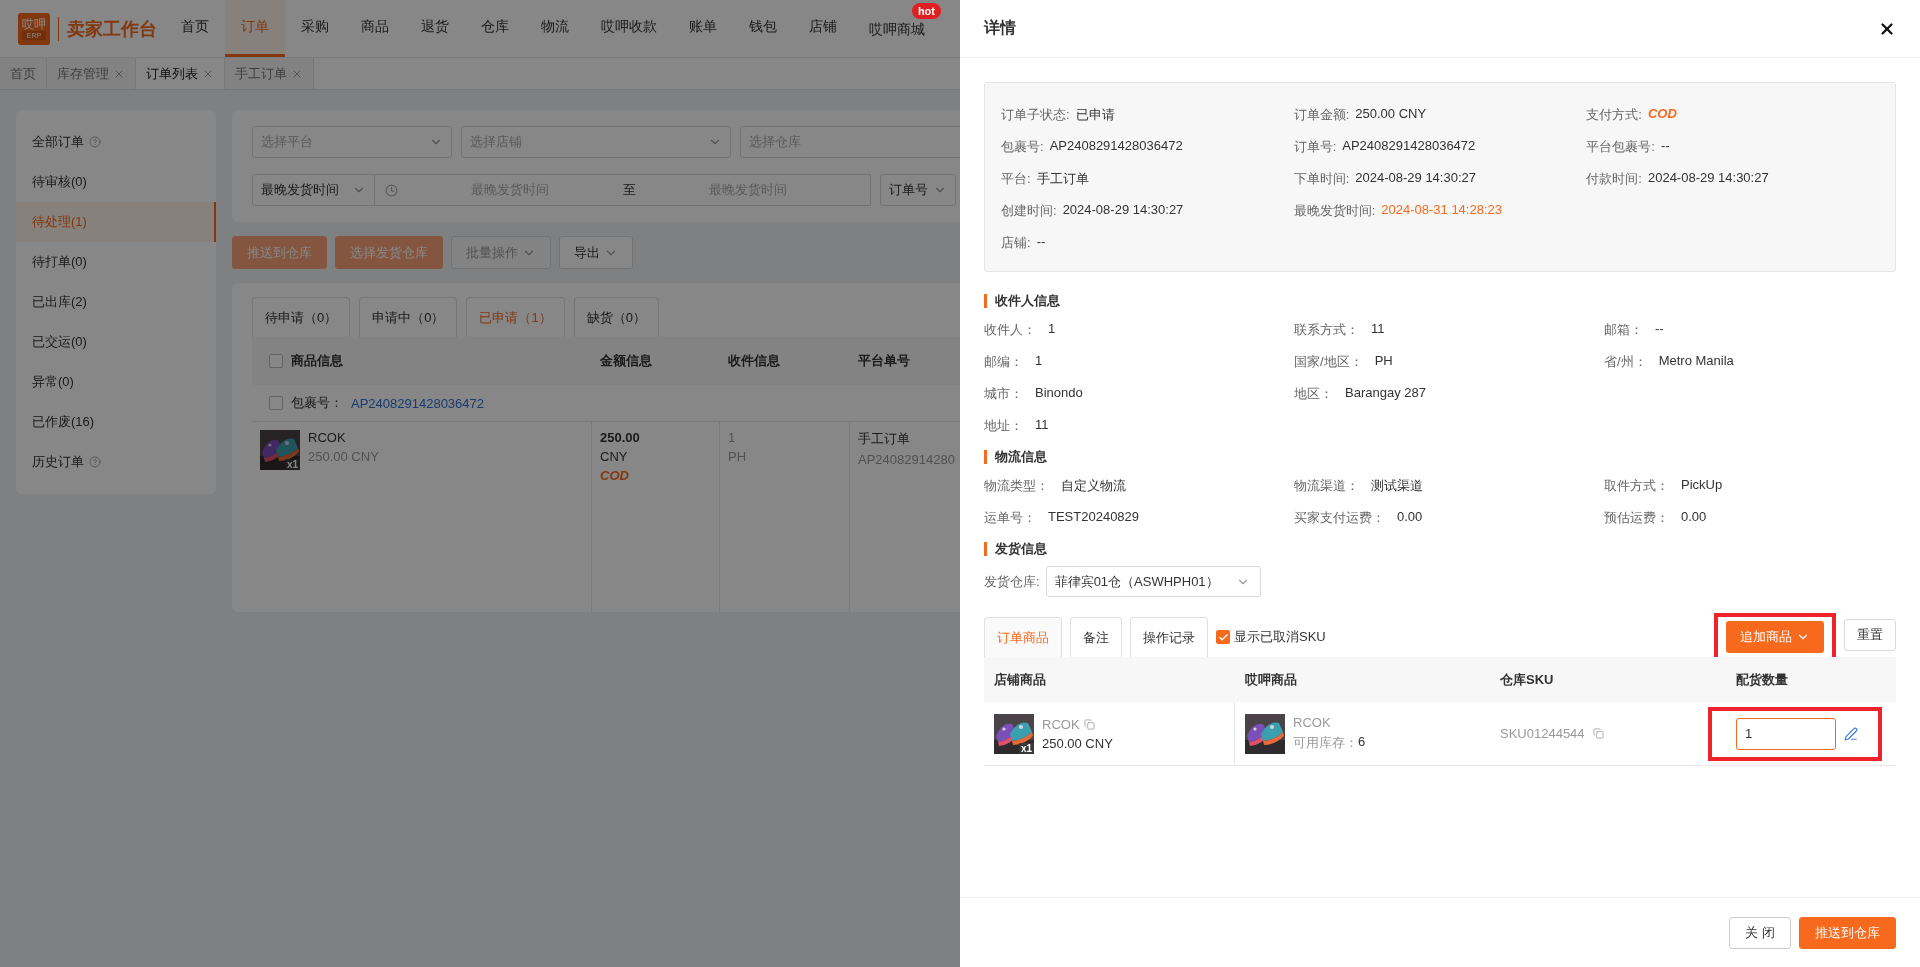 This screenshot has height=967, width=1920. I want to click on field-value: 250.00 CNY, so click(1391, 114).